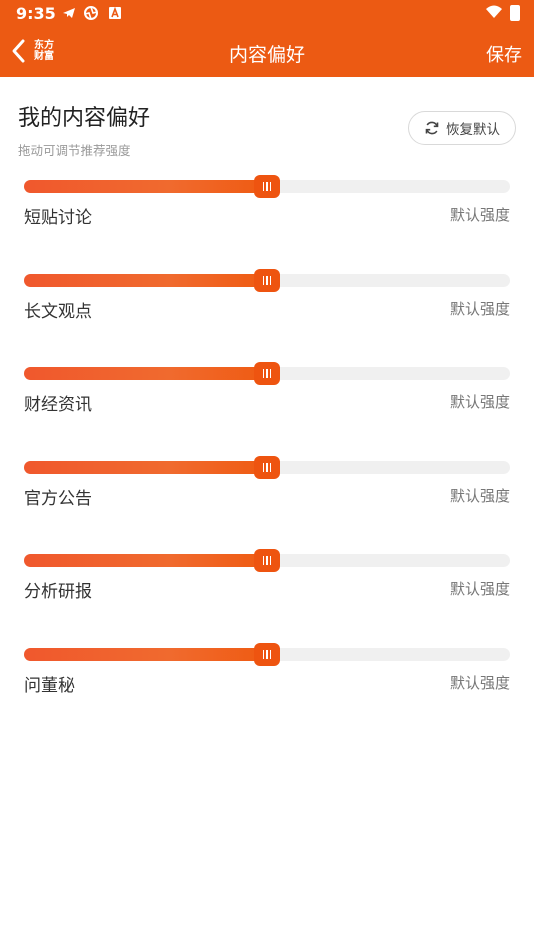 This screenshot has height=950, width=534. Describe the element at coordinates (74, 150) in the screenshot. I see `section-subtitle: 拖动可调节推荐强度` at that location.